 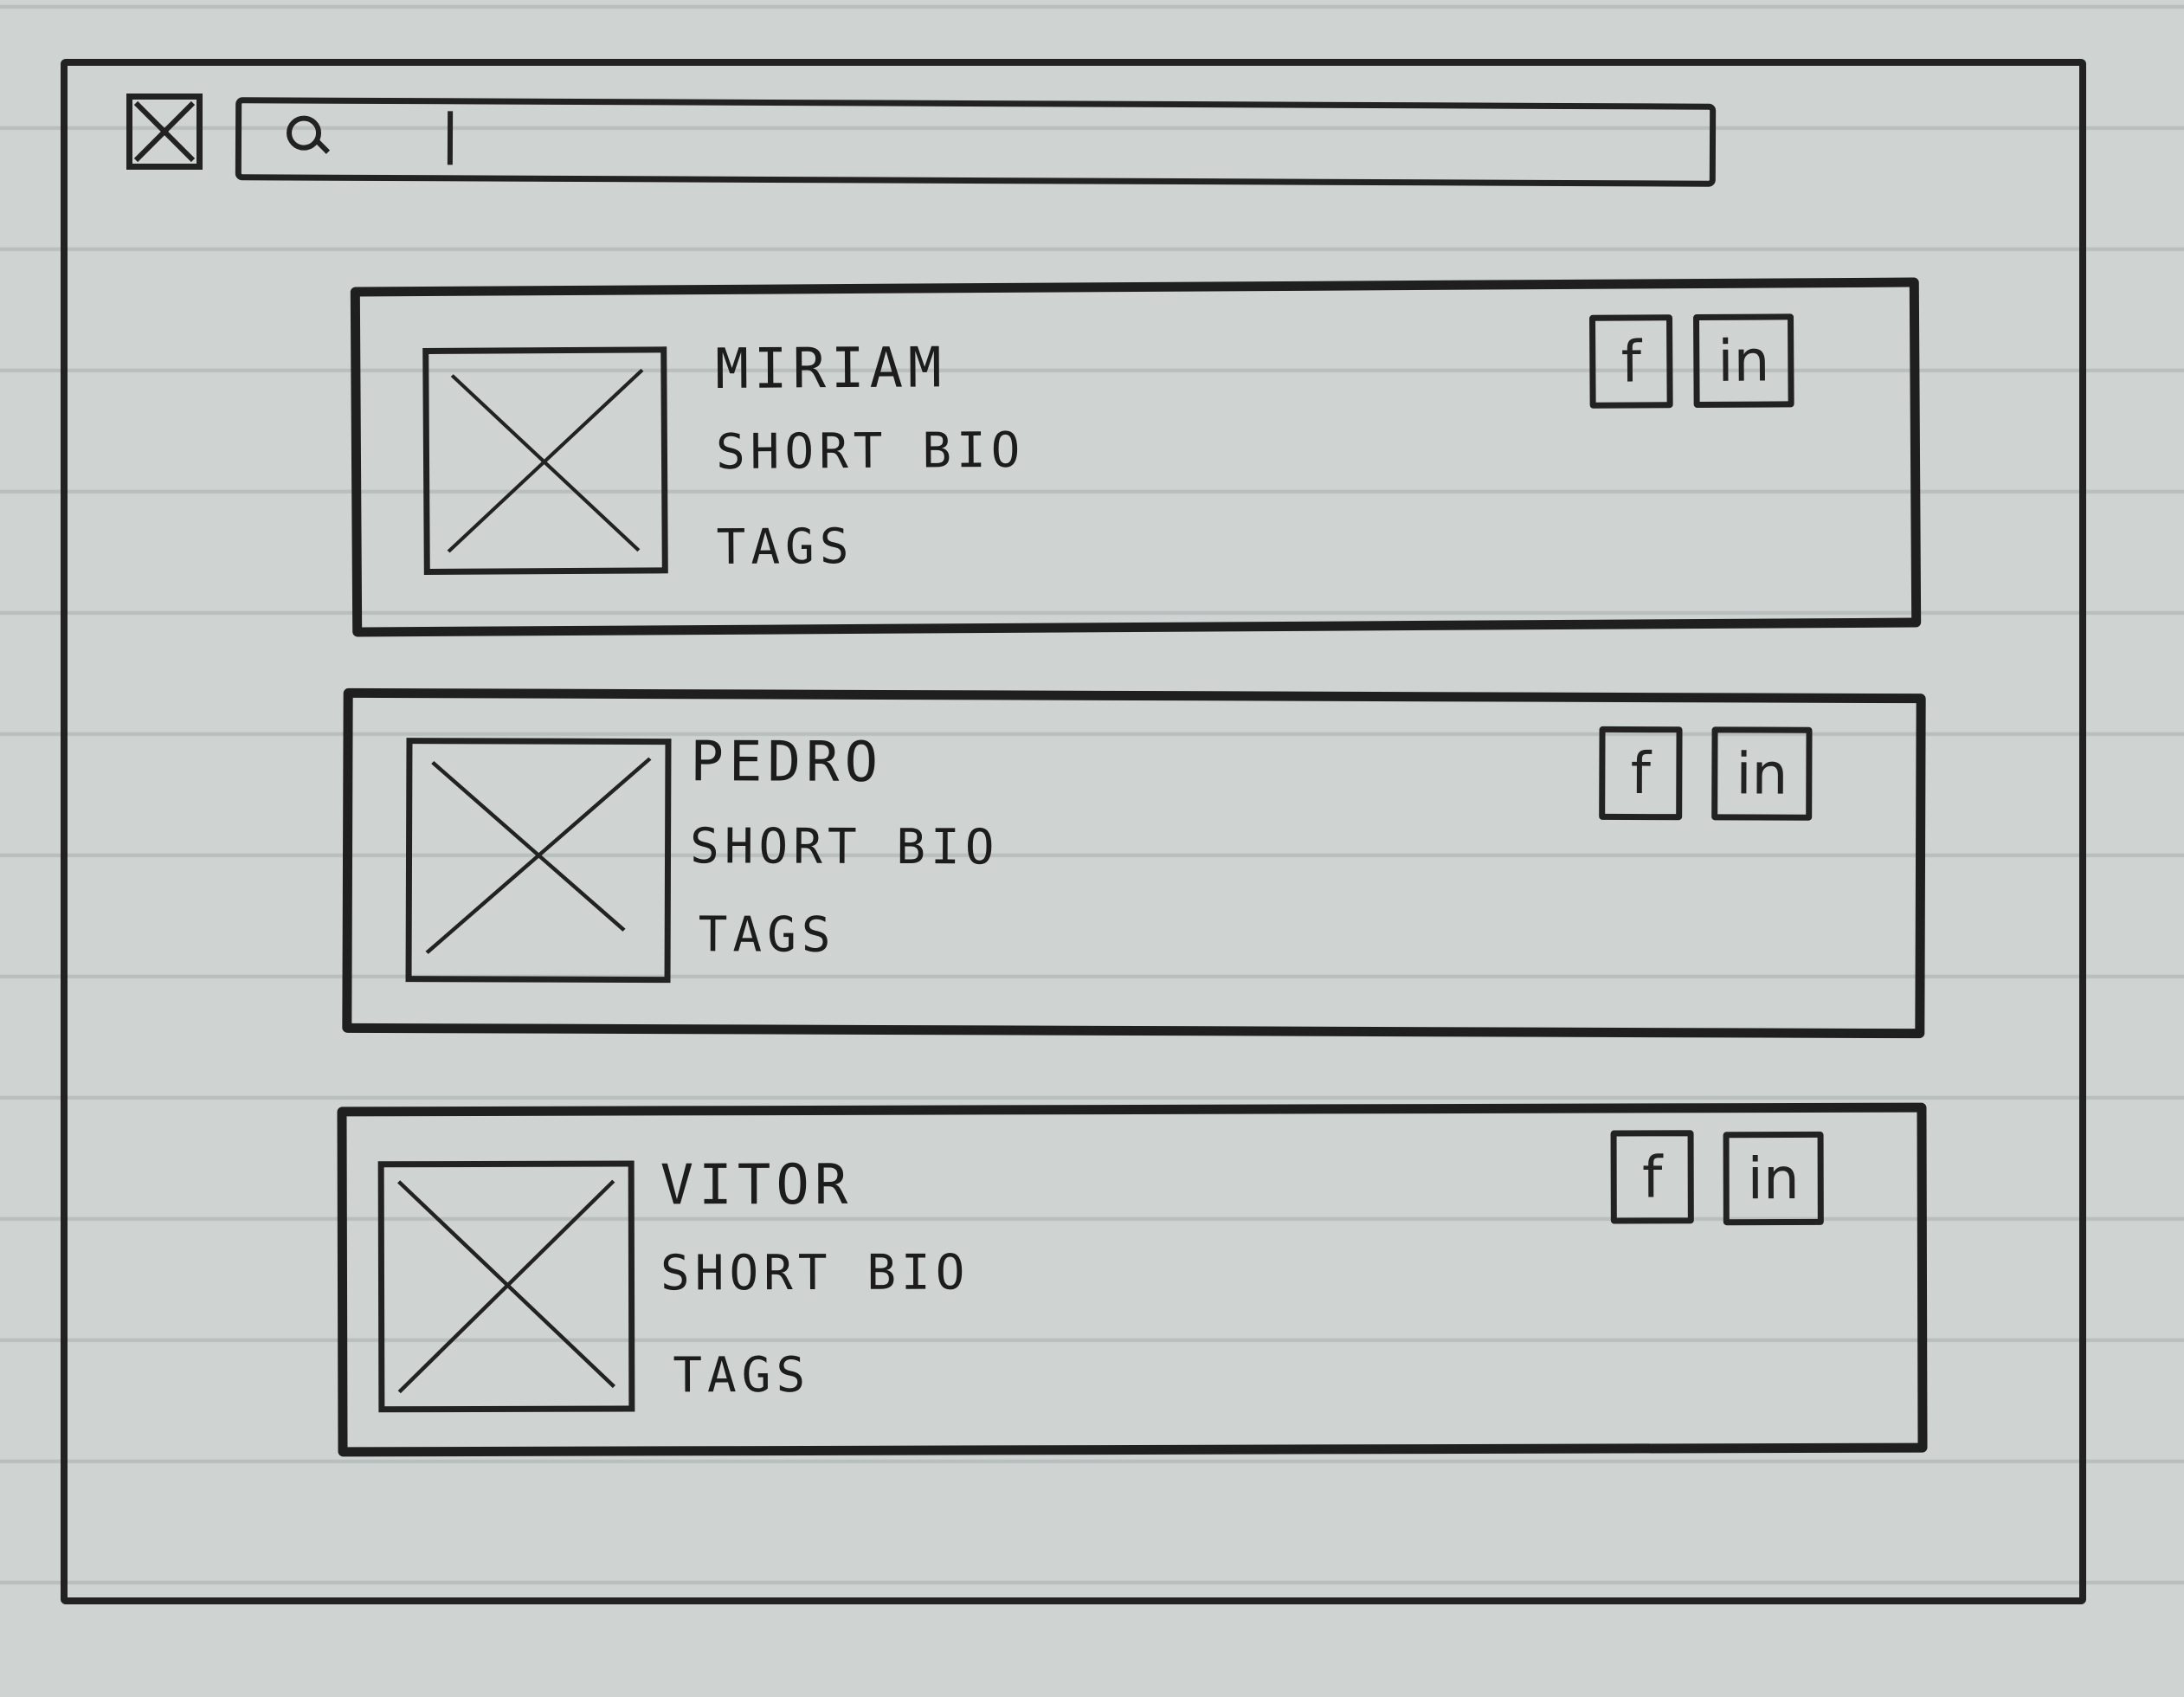 What do you see at coordinates (164, 132) in the screenshot?
I see `close-icon` at bounding box center [164, 132].